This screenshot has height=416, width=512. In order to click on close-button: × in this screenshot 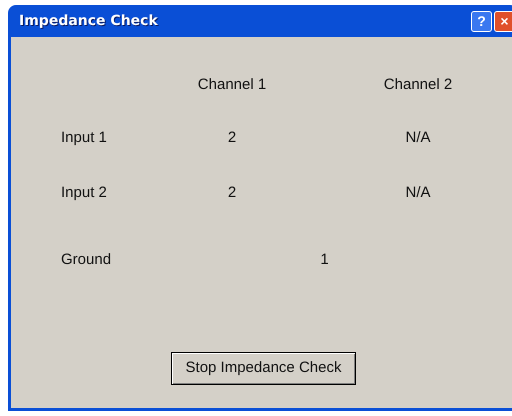, I will do `click(503, 21)`.